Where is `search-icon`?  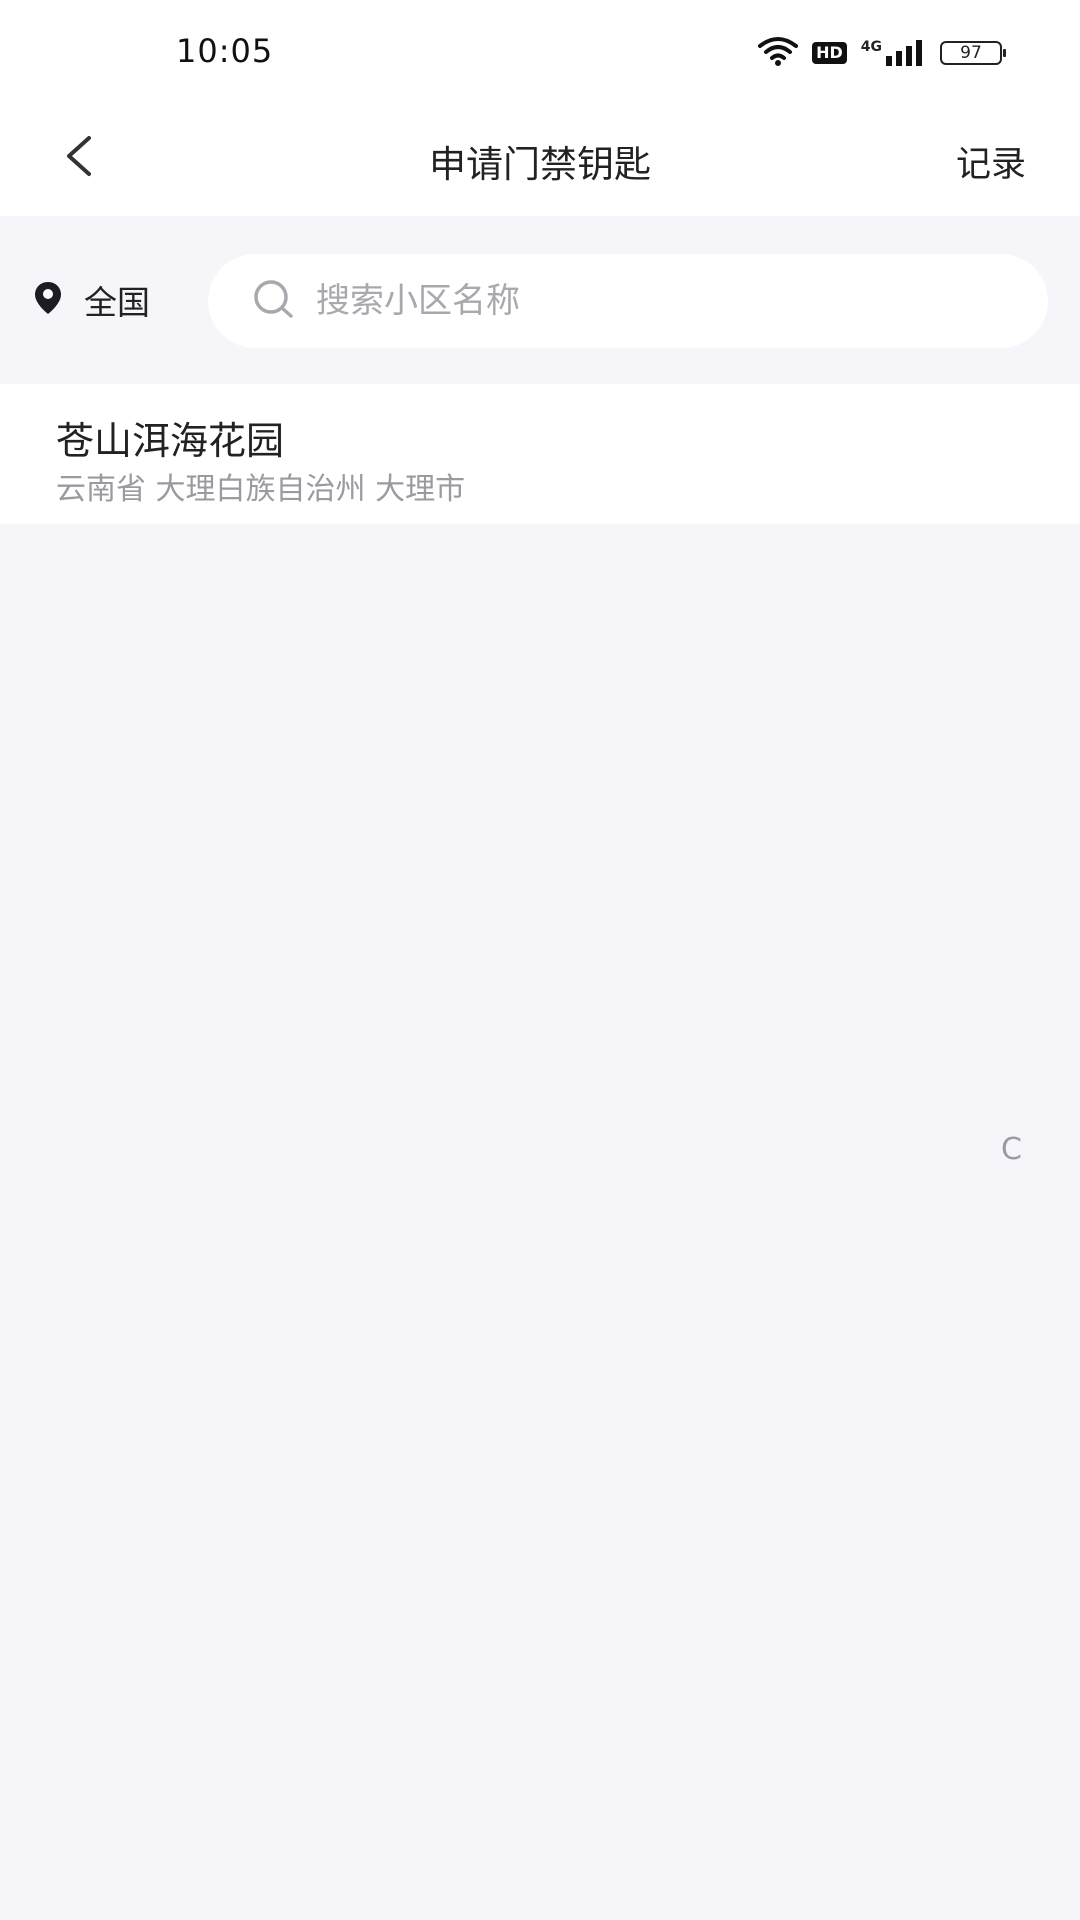 search-icon is located at coordinates (274, 301).